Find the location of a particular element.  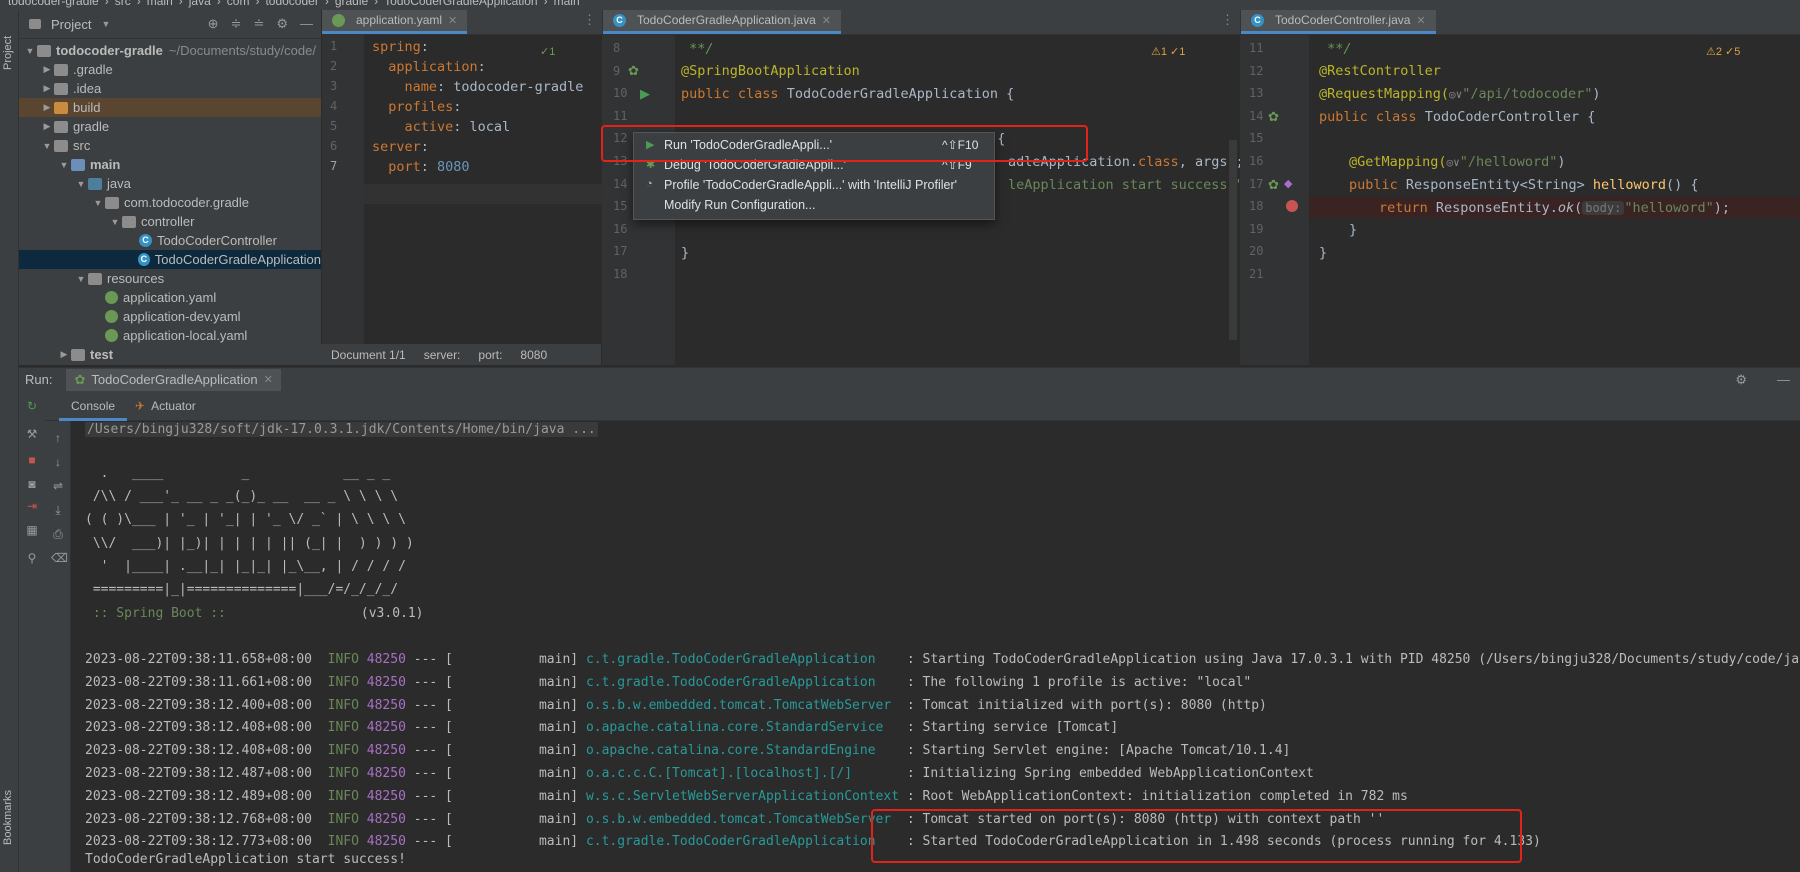

tree-item: ▶ test is located at coordinates (170, 354).